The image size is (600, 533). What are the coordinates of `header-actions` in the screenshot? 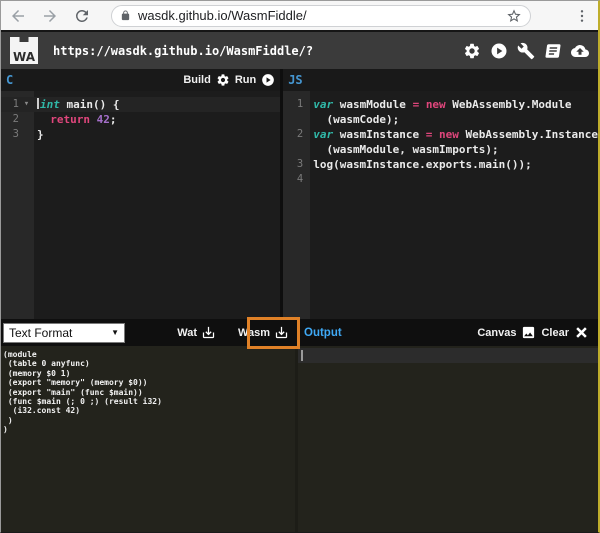 It's located at (526, 51).